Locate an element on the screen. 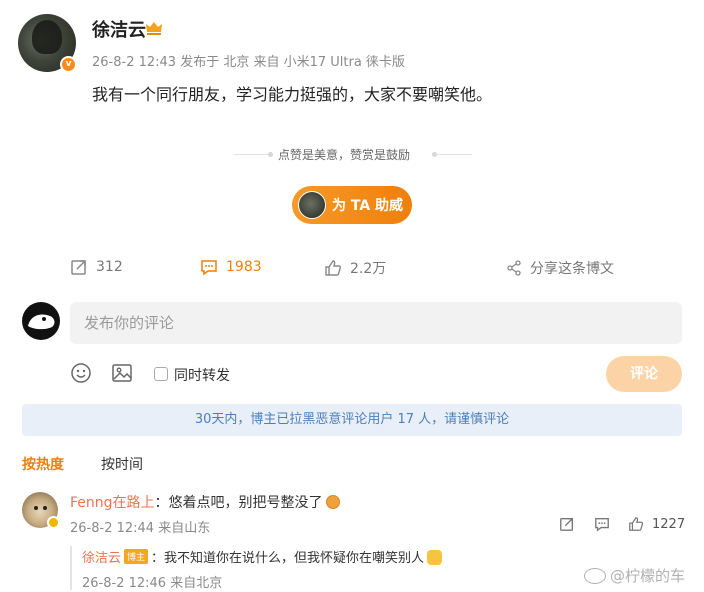 The image size is (704, 592). comment-like-button: 1227 is located at coordinates (656, 524).